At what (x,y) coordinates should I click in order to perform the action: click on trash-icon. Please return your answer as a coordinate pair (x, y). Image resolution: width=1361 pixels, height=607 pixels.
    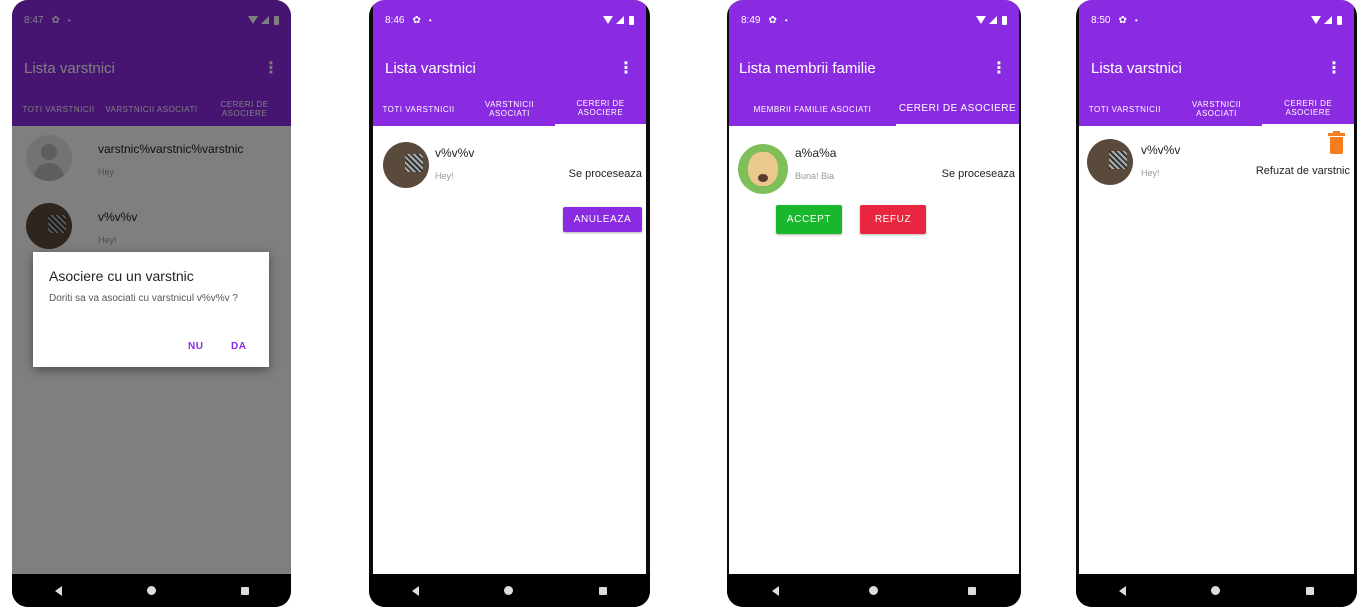
    Looking at the image, I should click on (1336, 142).